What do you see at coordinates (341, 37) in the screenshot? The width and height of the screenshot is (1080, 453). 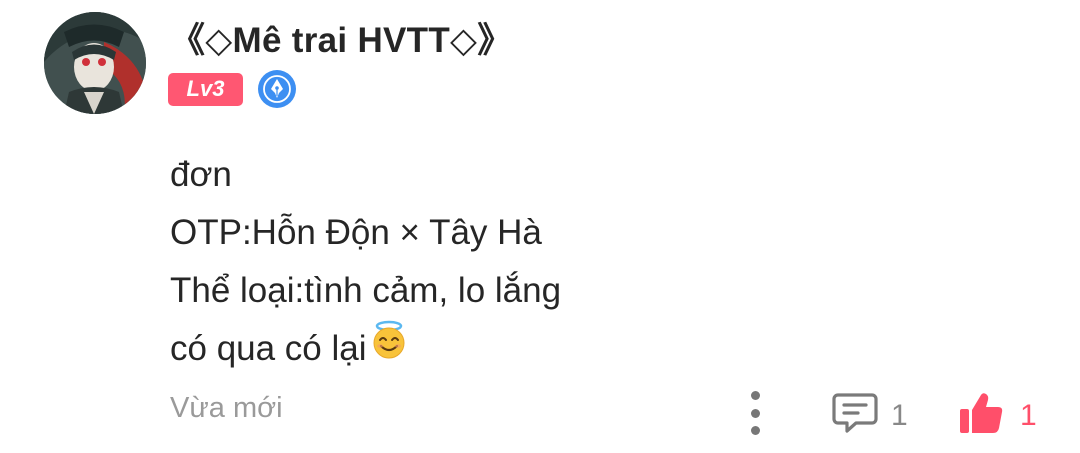 I see `username: 《◇Mê trai HVTT◇》` at bounding box center [341, 37].